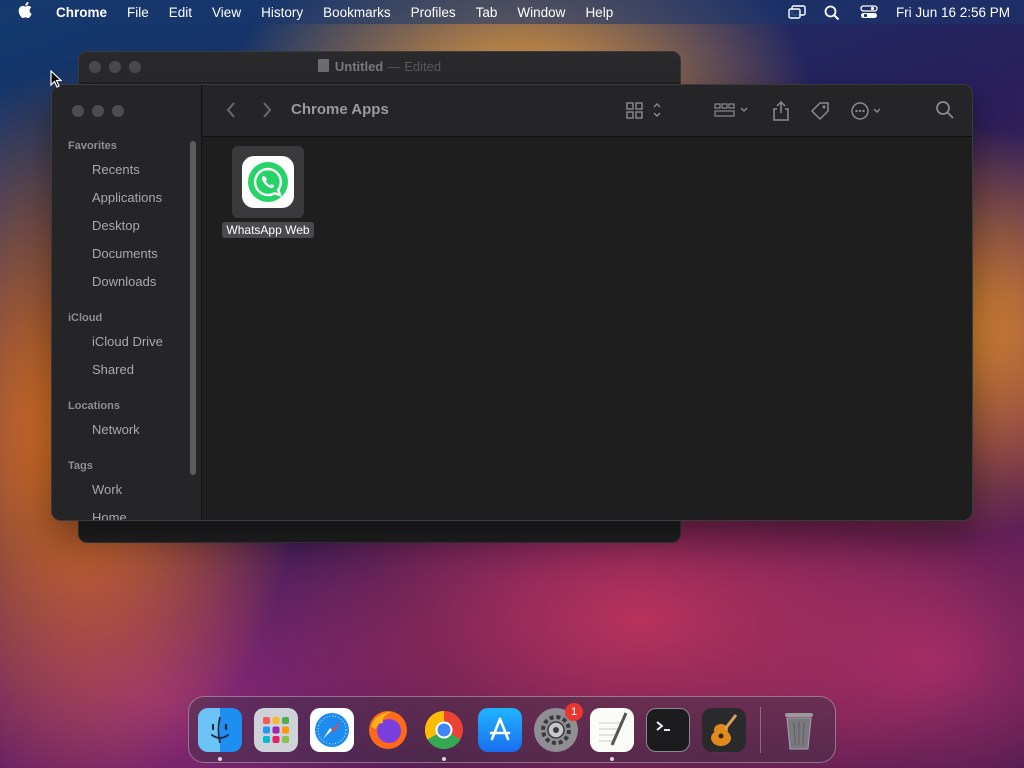 This screenshot has height=768, width=1024. I want to click on file-selection-highlight, so click(268, 182).